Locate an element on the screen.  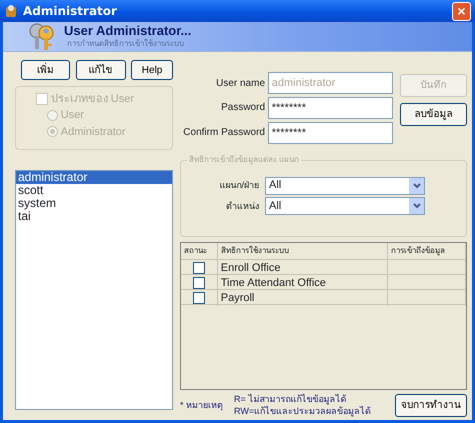
column-header: การเข้าถึงข้อมูล is located at coordinates (427, 250).